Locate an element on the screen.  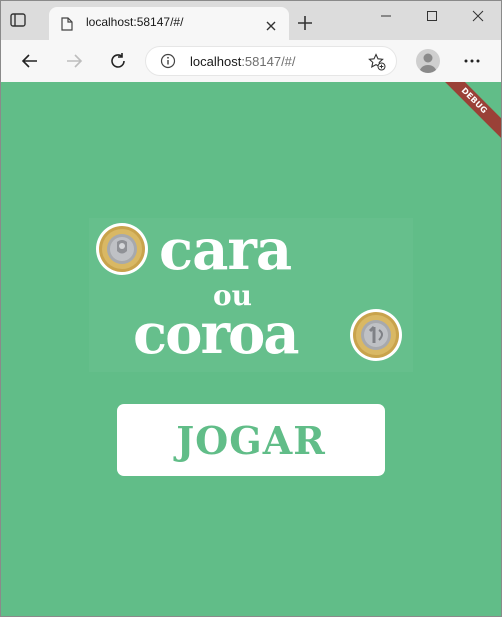
forward-icon is located at coordinates (74, 61).